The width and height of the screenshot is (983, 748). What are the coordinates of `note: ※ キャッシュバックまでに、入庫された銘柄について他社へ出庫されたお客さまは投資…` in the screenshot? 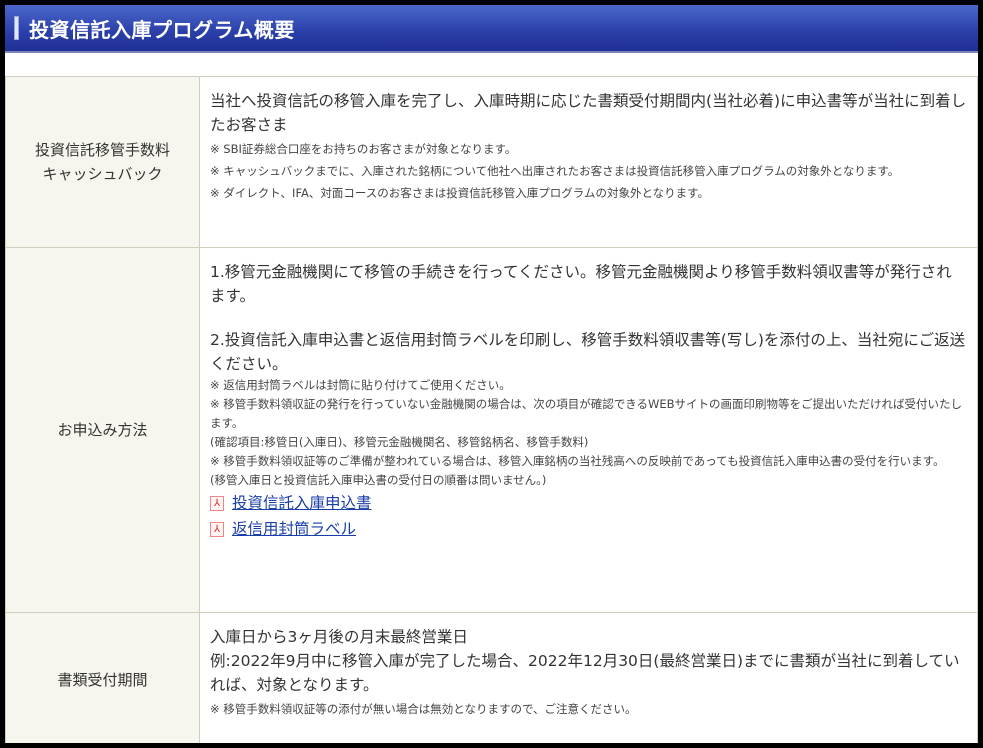 It's located at (555, 171).